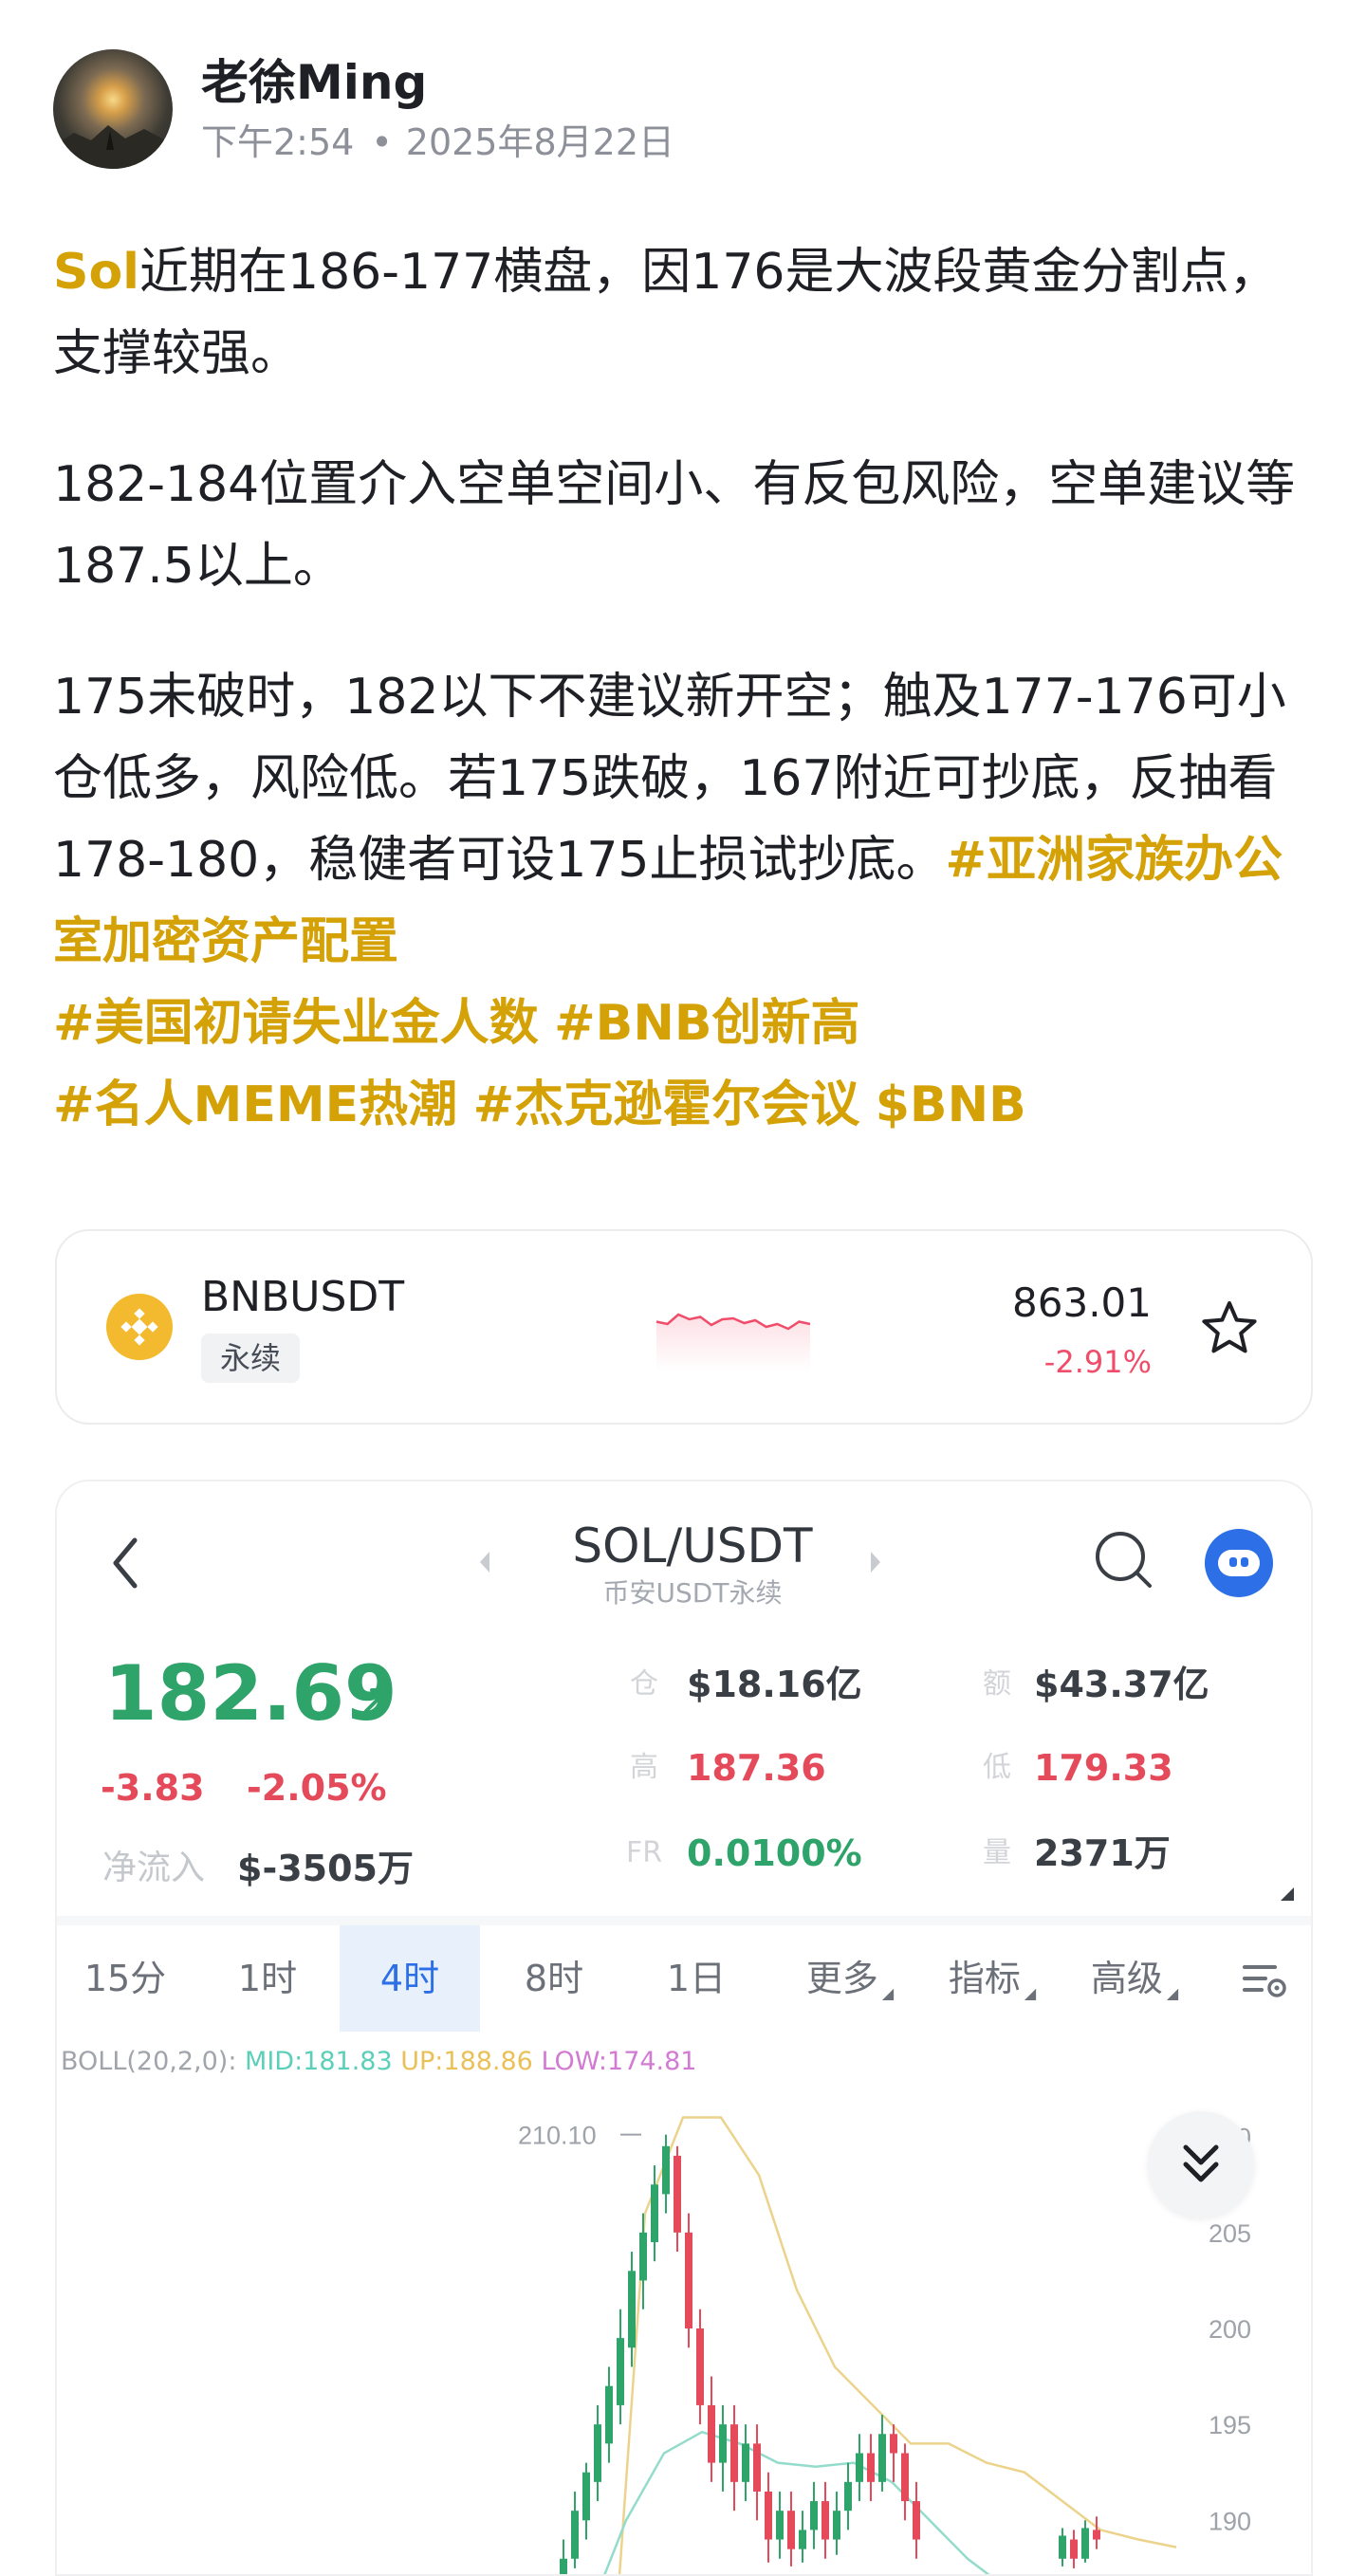 Image resolution: width=1366 pixels, height=2576 pixels. Describe the element at coordinates (876, 1562) in the screenshot. I see `next-pair-arrow-icon` at that location.